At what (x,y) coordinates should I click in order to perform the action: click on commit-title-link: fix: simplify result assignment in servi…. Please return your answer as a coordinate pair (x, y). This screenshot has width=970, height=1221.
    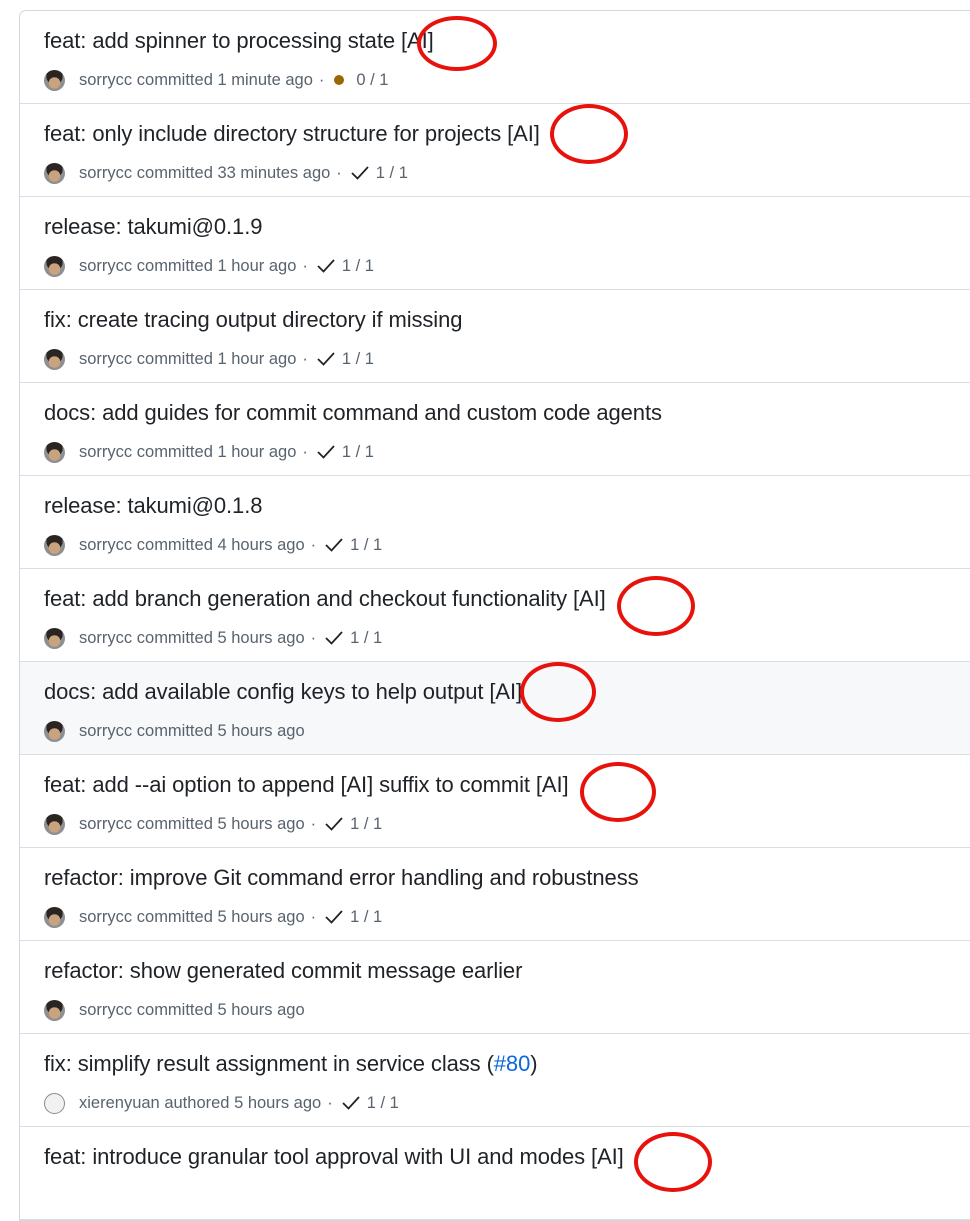
    Looking at the image, I should click on (269, 1063).